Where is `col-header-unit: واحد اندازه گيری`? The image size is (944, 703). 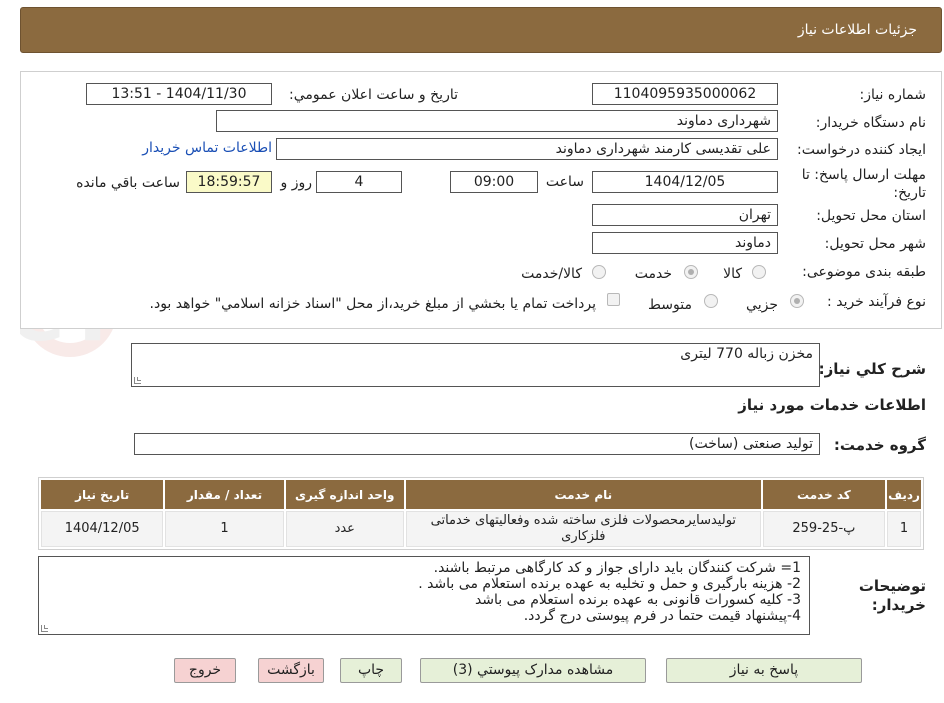 col-header-unit: واحد اندازه گيری is located at coordinates (344, 494).